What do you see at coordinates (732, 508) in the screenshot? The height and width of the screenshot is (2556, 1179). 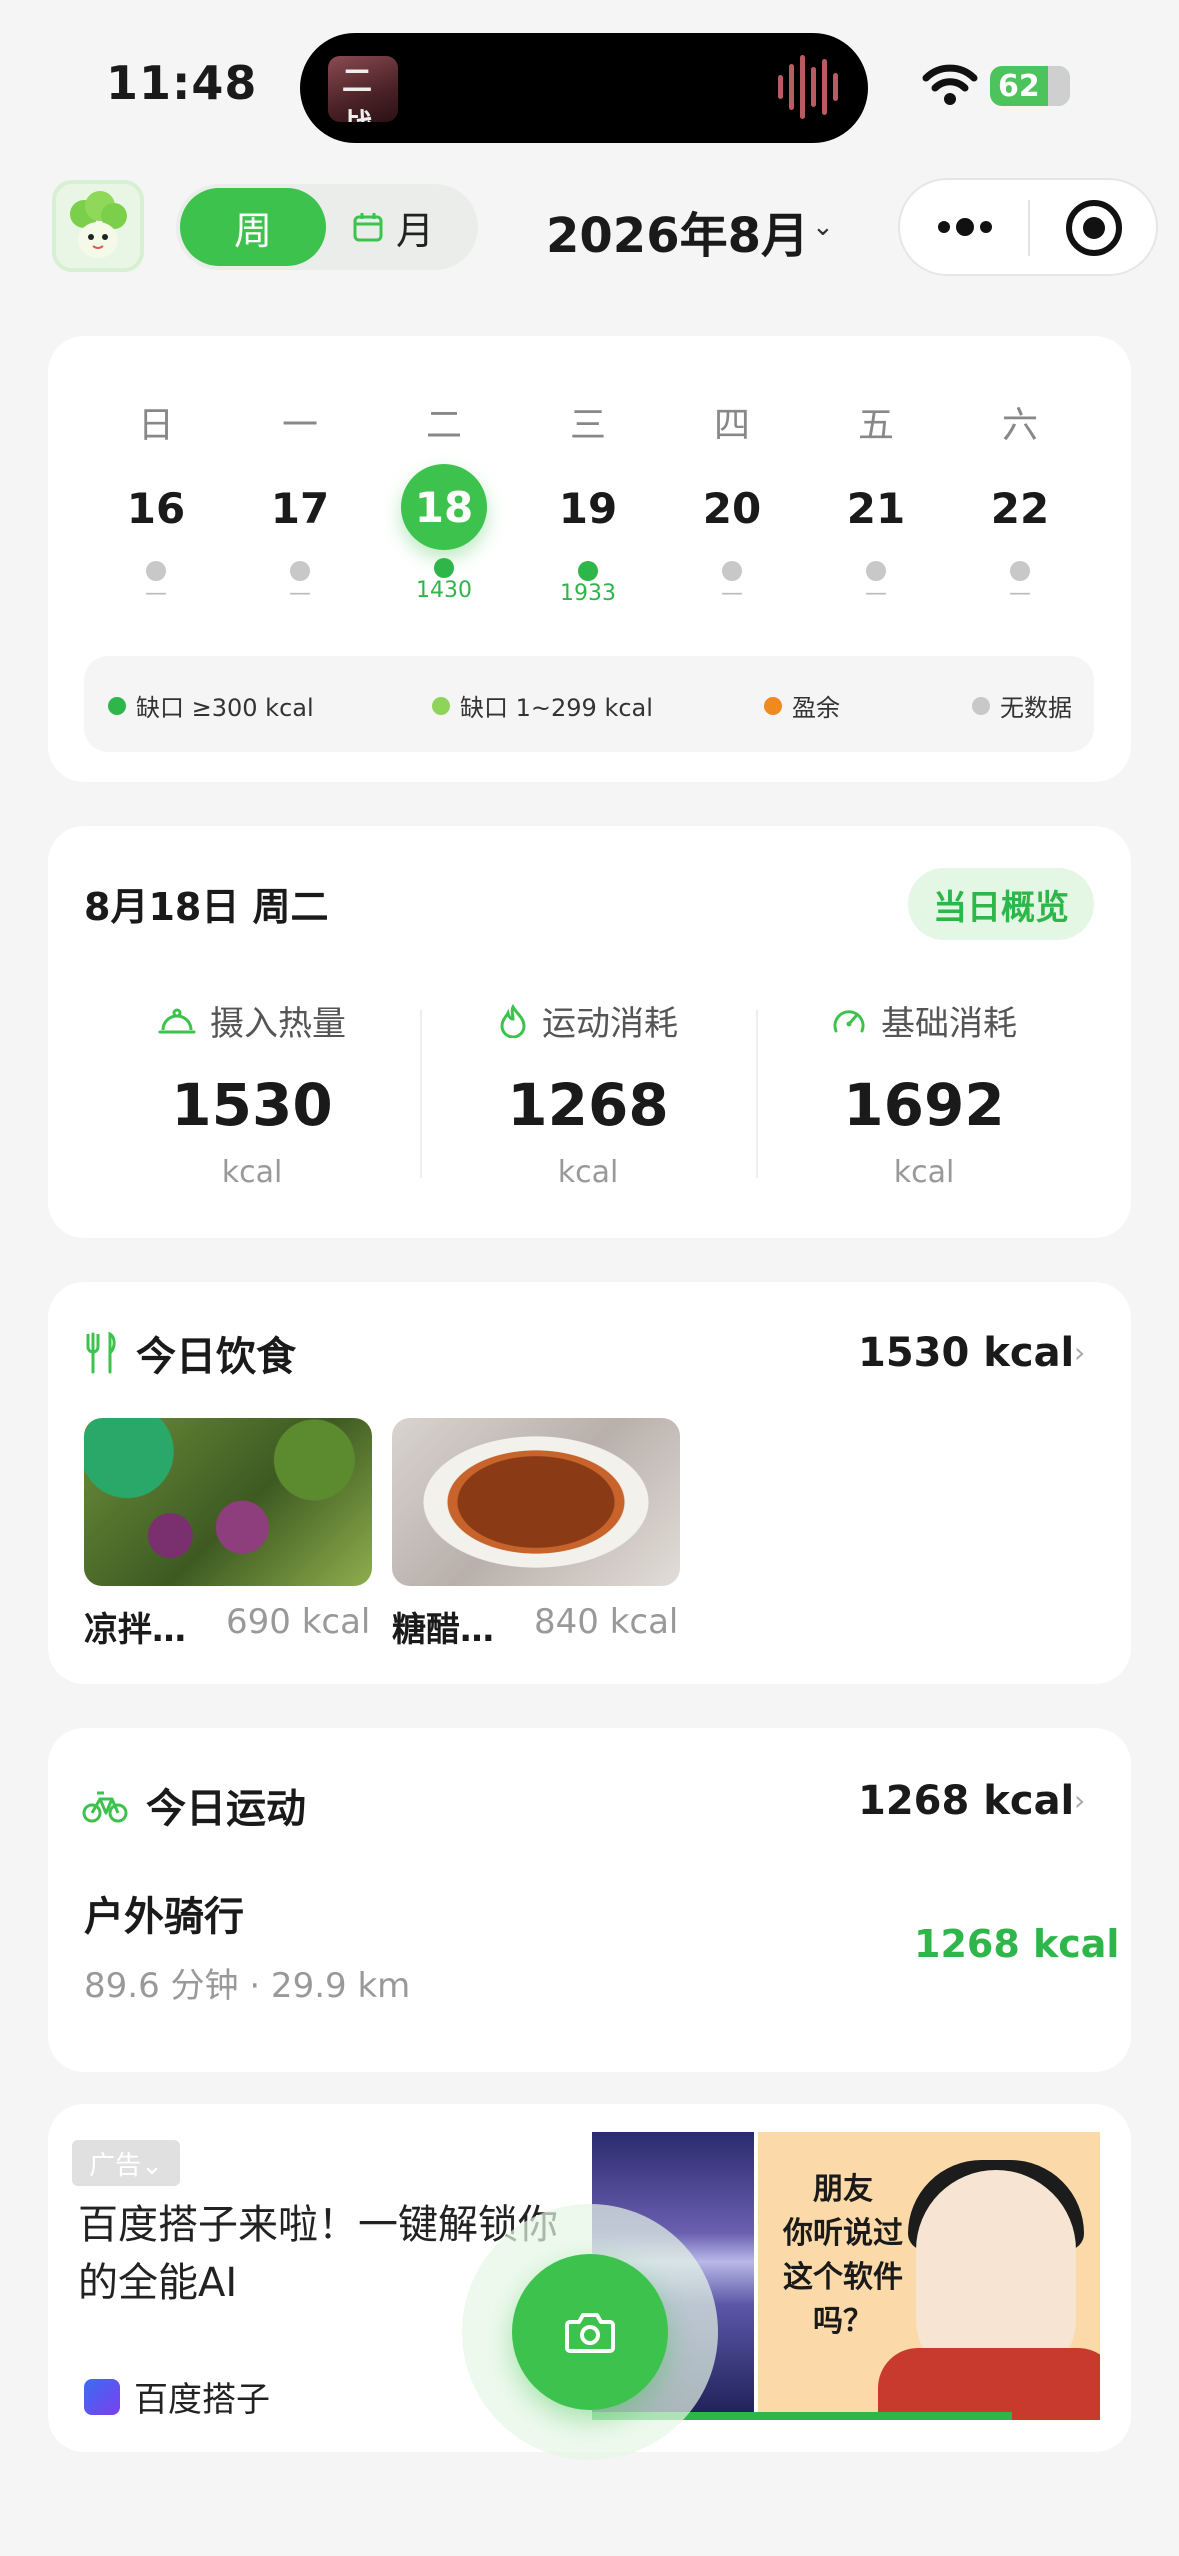 I see `day-number: 20` at bounding box center [732, 508].